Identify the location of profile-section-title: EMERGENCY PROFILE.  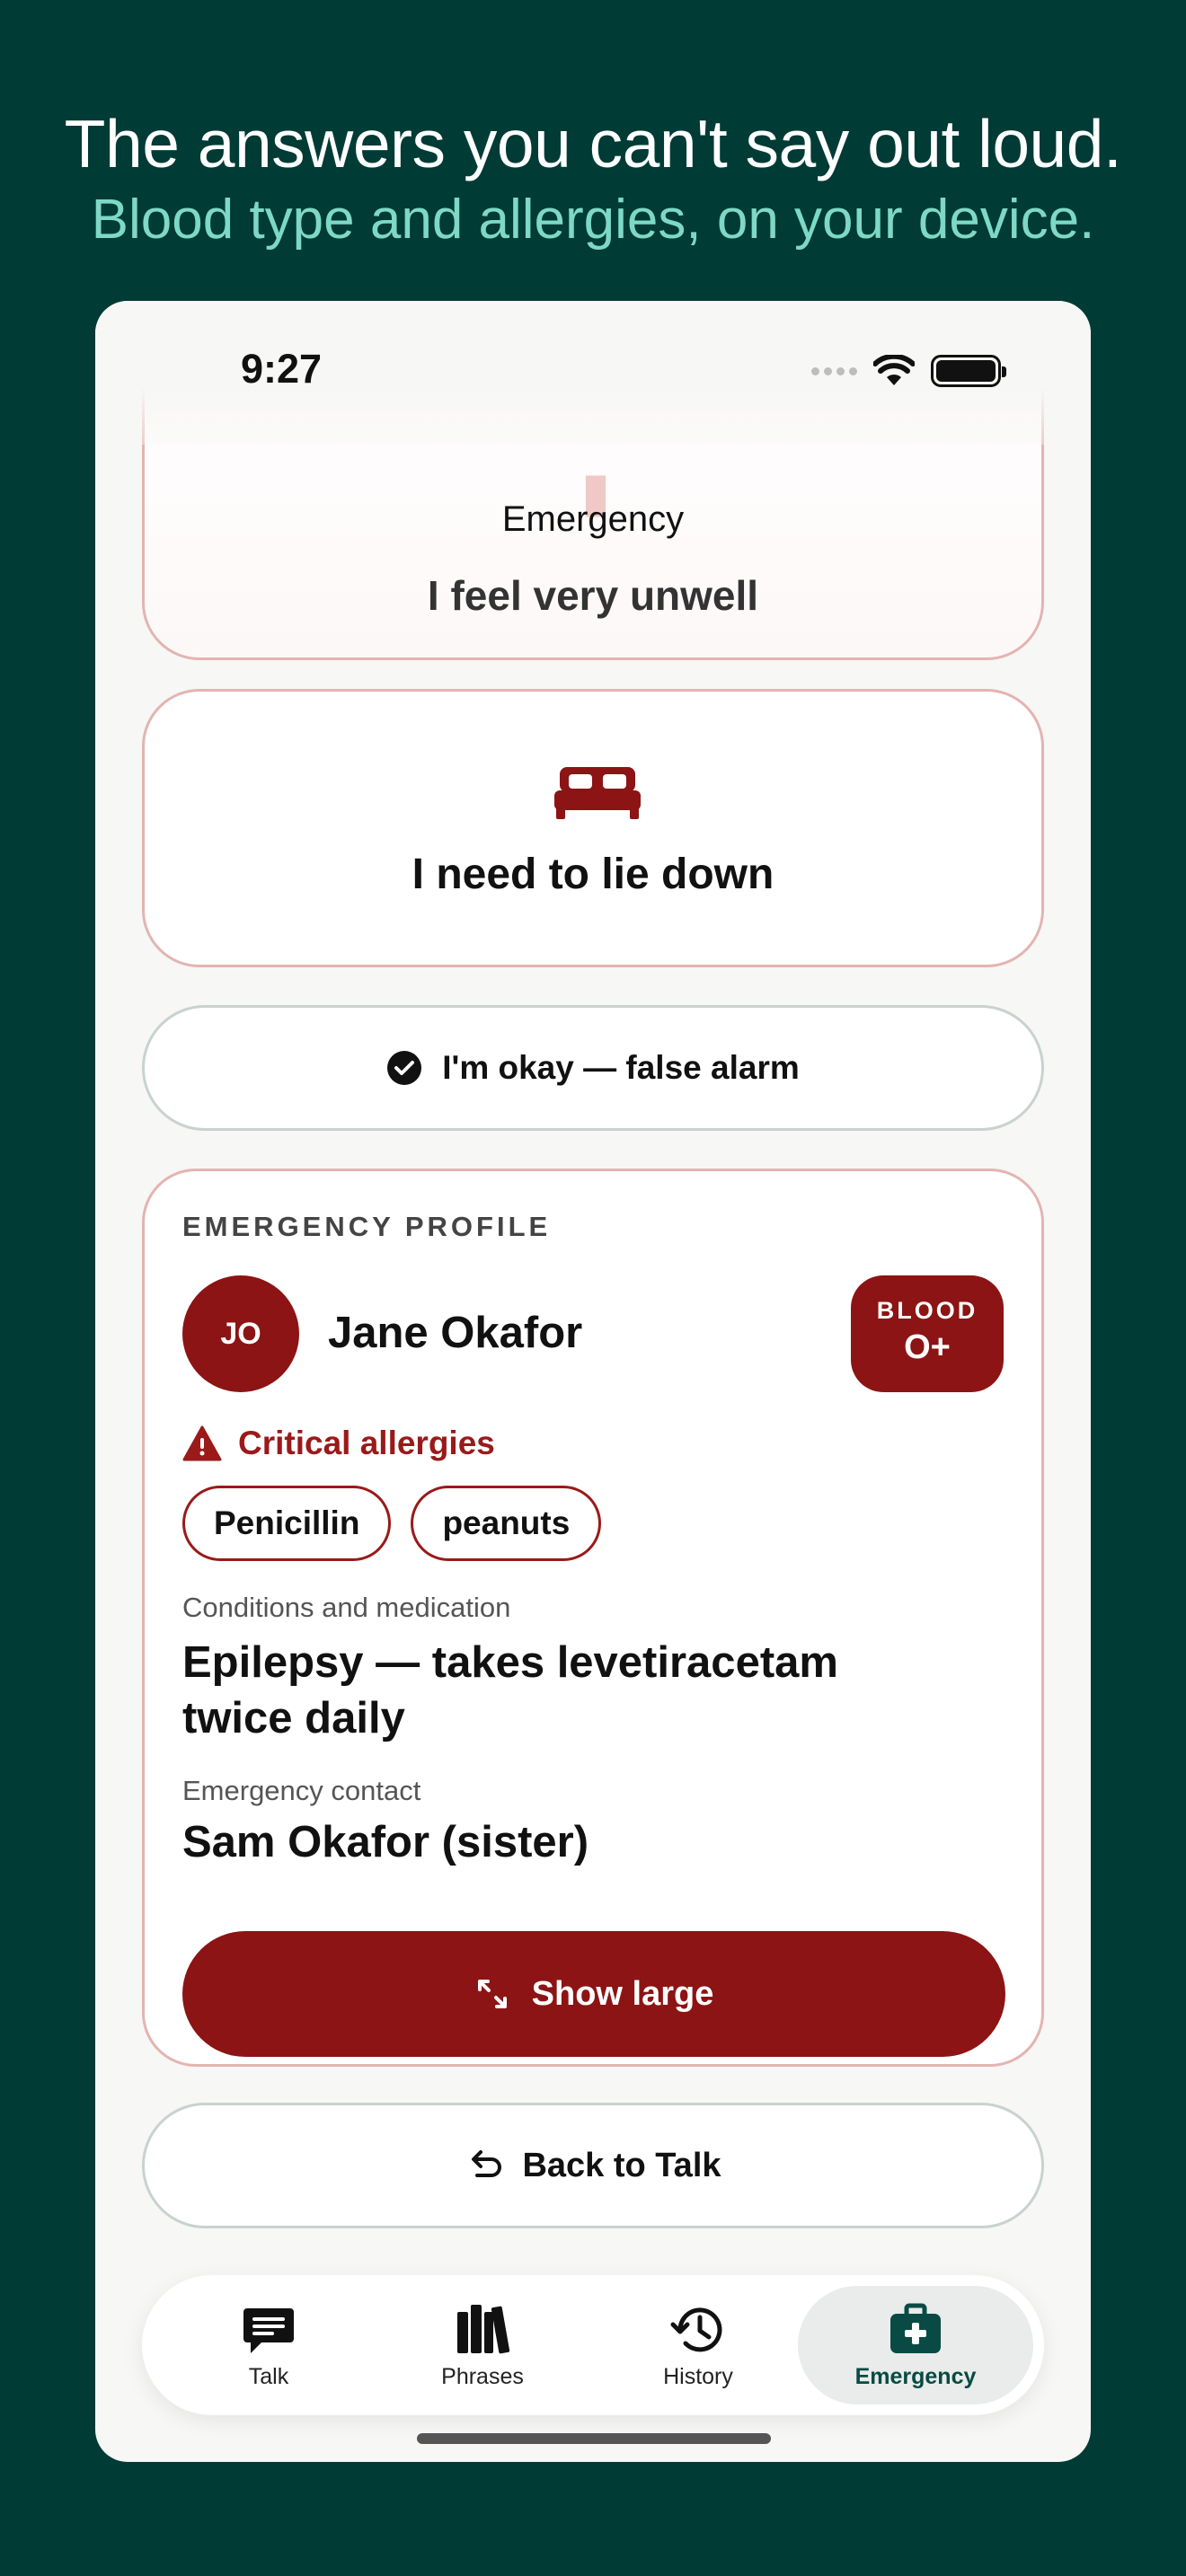
(367, 1226).